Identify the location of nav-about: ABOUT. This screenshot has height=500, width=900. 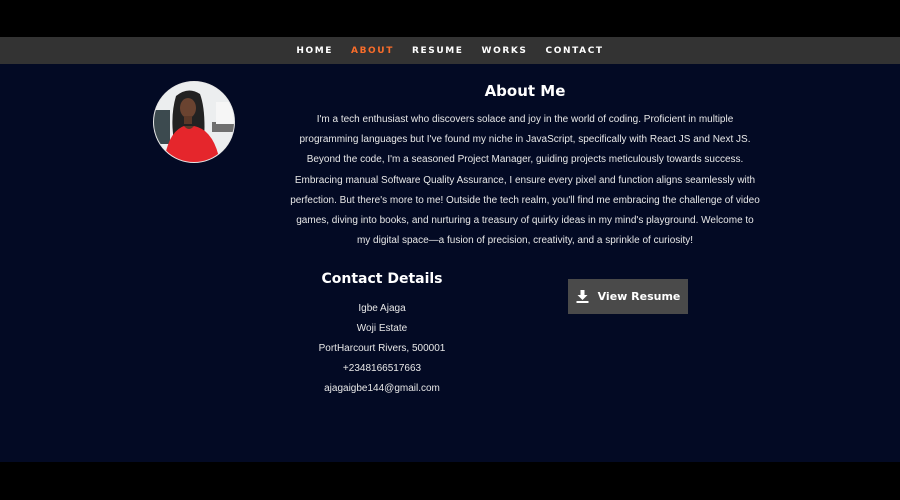
(372, 51).